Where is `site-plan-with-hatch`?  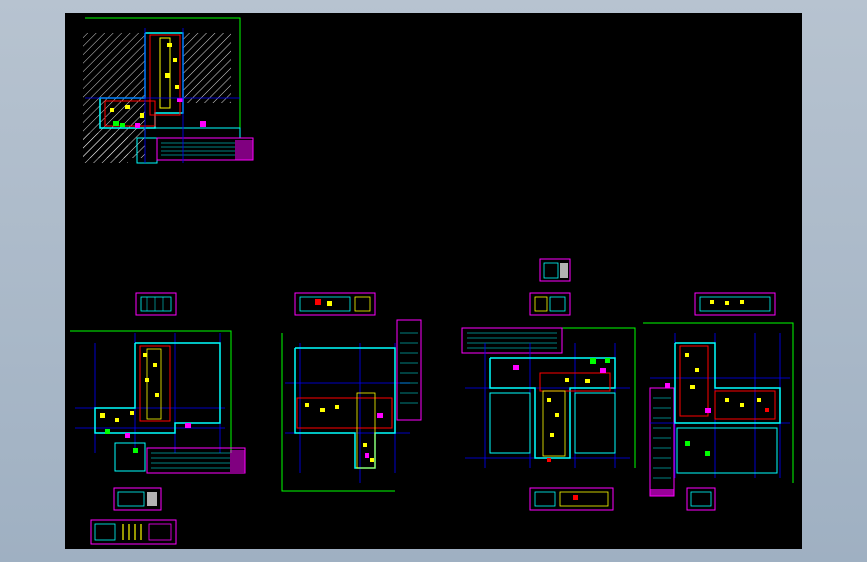 site-plan-with-hatch is located at coordinates (168, 90).